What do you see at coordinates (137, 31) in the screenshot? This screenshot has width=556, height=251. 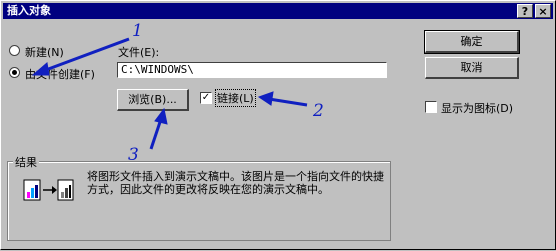 I see `annotation-number-1: 1` at bounding box center [137, 31].